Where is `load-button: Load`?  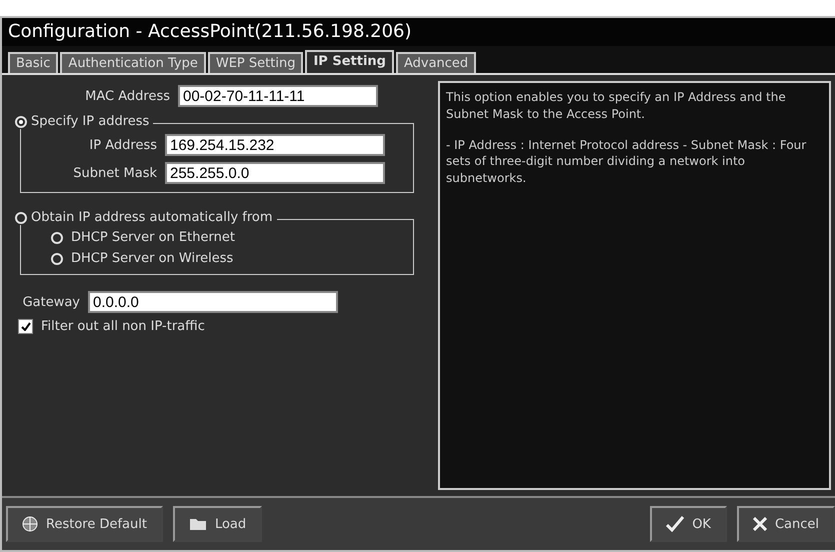 load-button: Load is located at coordinates (217, 524).